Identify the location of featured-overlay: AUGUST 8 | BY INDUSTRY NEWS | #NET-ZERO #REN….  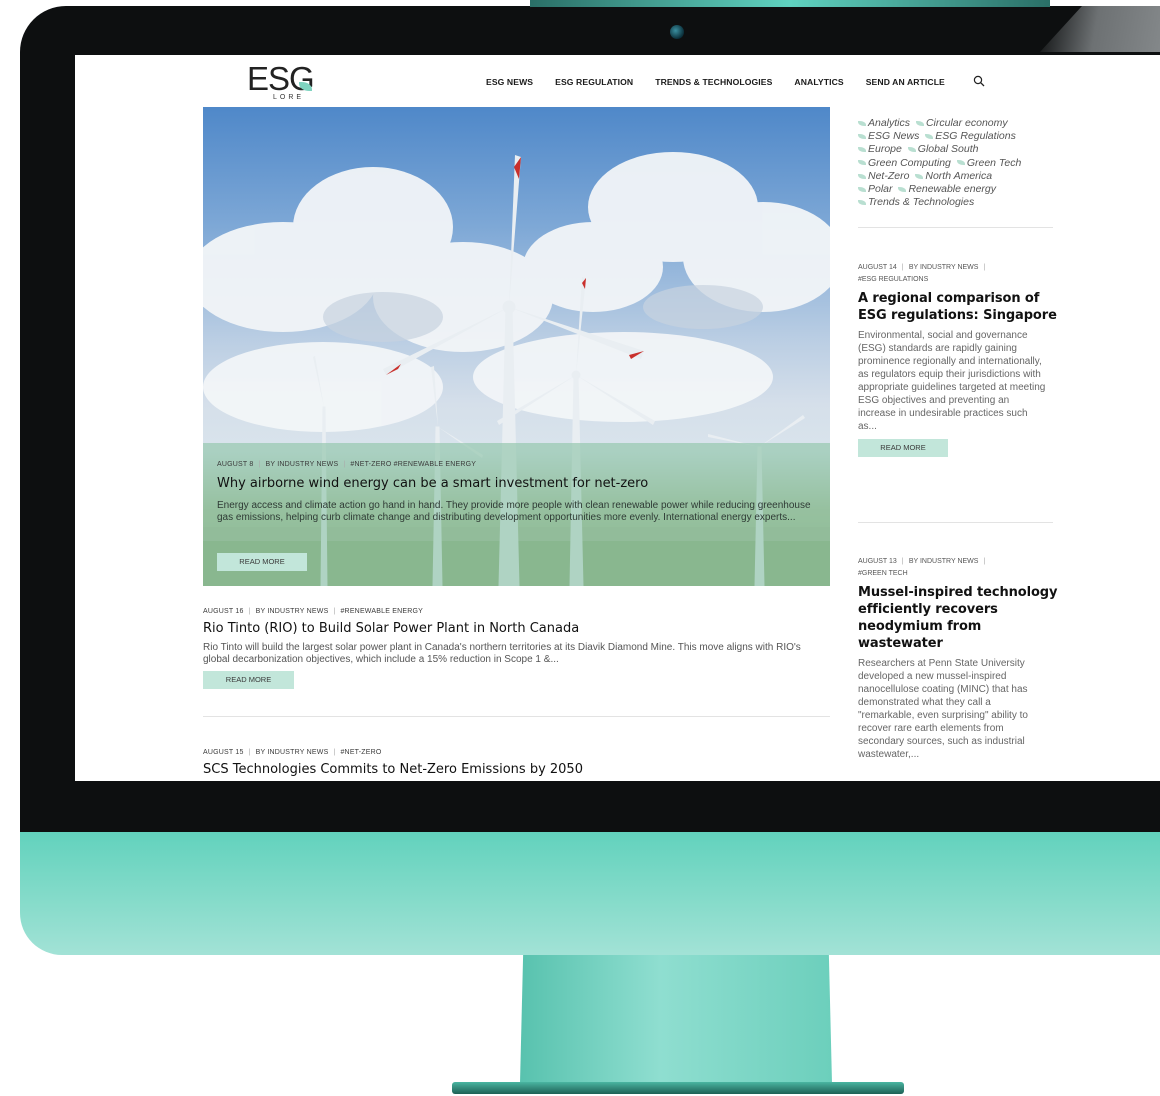
(516, 514).